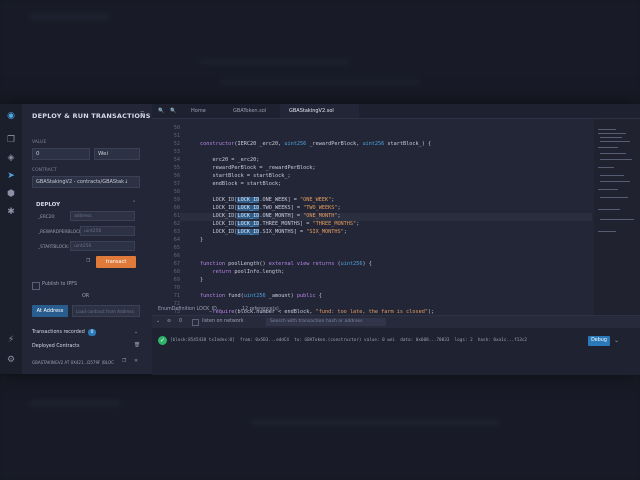  Describe the element at coordinates (11, 158) in the screenshot. I see `compiler-icon: ◈` at that location.